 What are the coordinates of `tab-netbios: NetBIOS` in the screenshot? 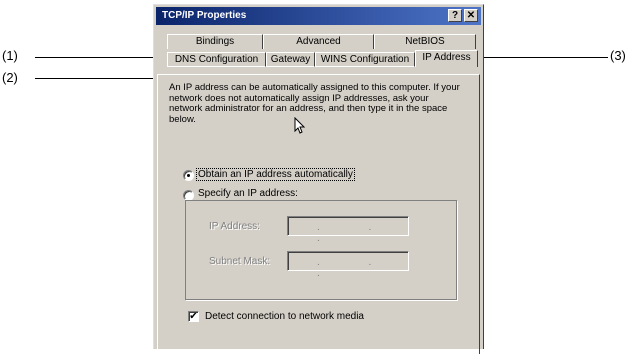 It's located at (425, 41).